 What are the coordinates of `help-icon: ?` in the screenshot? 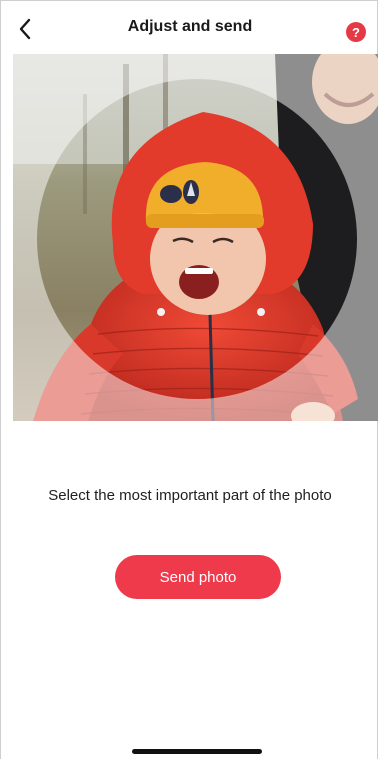 It's located at (356, 32).